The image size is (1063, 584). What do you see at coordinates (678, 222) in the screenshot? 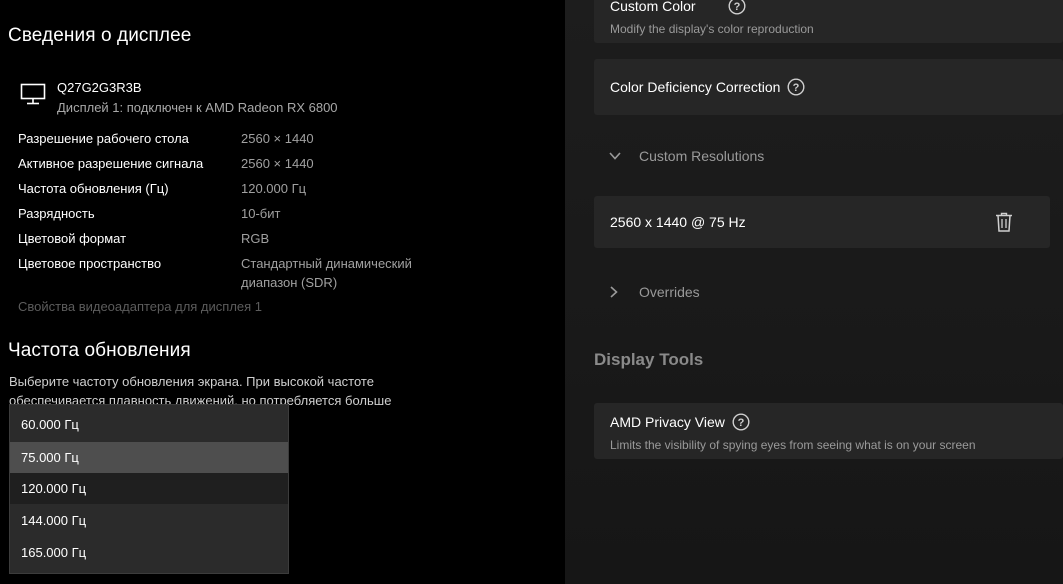
I see `custom-resolution-label: 2560 x 1440 @ 75 Hz` at bounding box center [678, 222].